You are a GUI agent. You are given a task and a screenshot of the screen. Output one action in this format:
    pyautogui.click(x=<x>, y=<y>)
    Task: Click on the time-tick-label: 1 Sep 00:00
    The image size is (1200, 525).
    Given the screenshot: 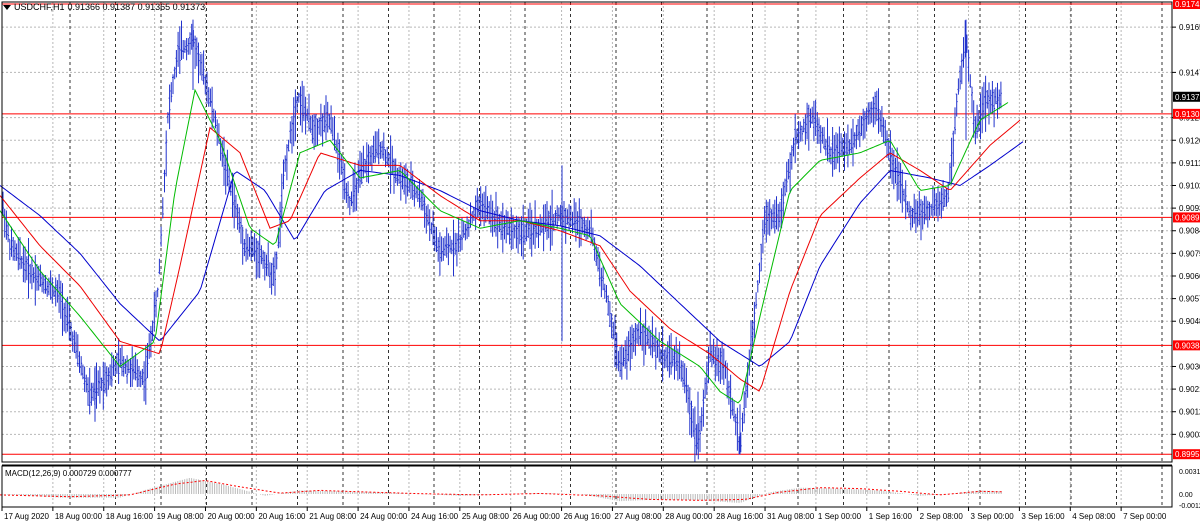 What is the action you would take?
    pyautogui.click(x=840, y=516)
    